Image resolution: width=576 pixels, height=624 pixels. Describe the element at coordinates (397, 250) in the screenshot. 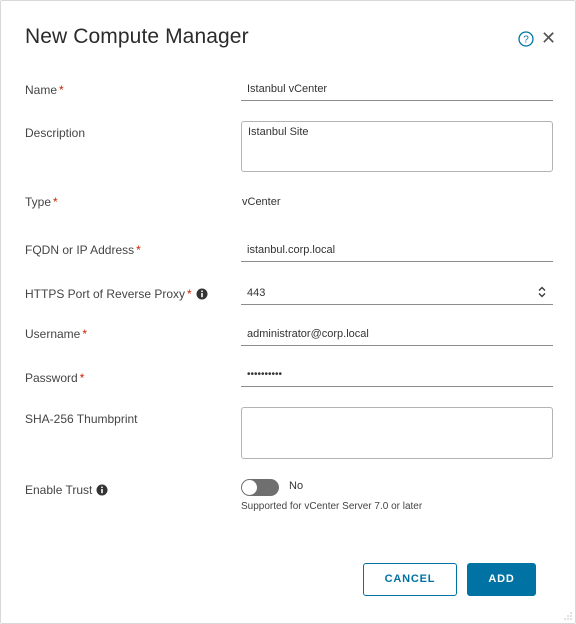

I see `fqdn-input: istanbul.corp.local` at that location.